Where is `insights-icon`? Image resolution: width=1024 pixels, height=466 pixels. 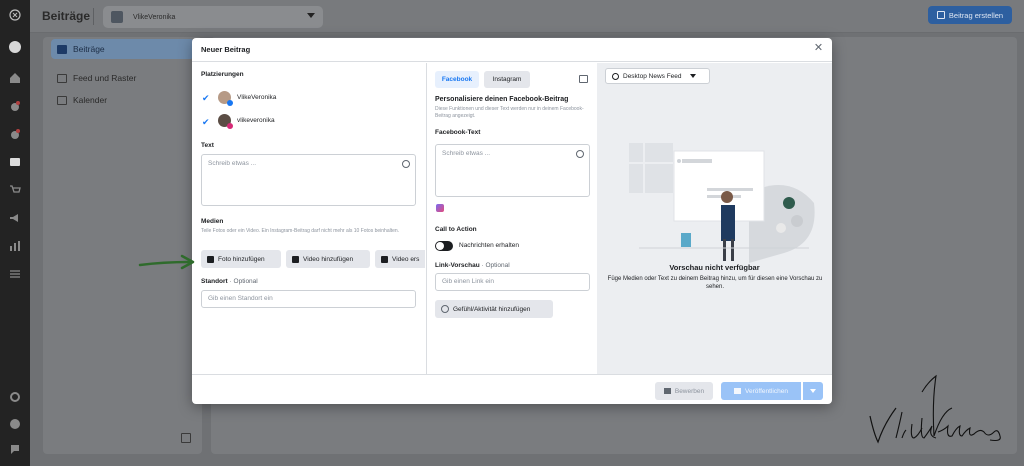
insights-icon is located at coordinates (15, 246).